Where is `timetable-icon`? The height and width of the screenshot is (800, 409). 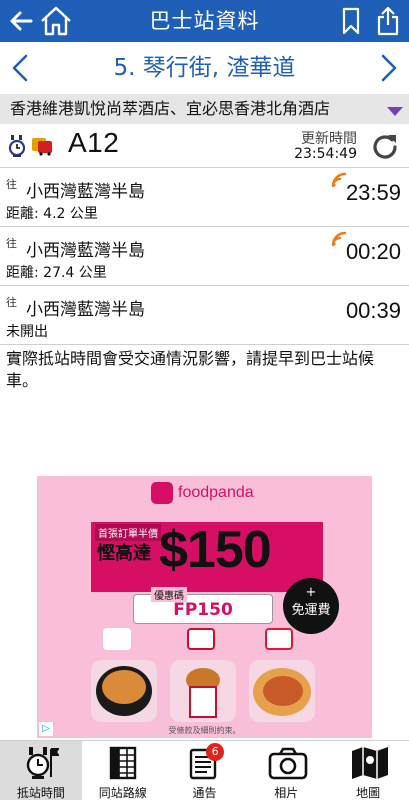 timetable-icon is located at coordinates (123, 763).